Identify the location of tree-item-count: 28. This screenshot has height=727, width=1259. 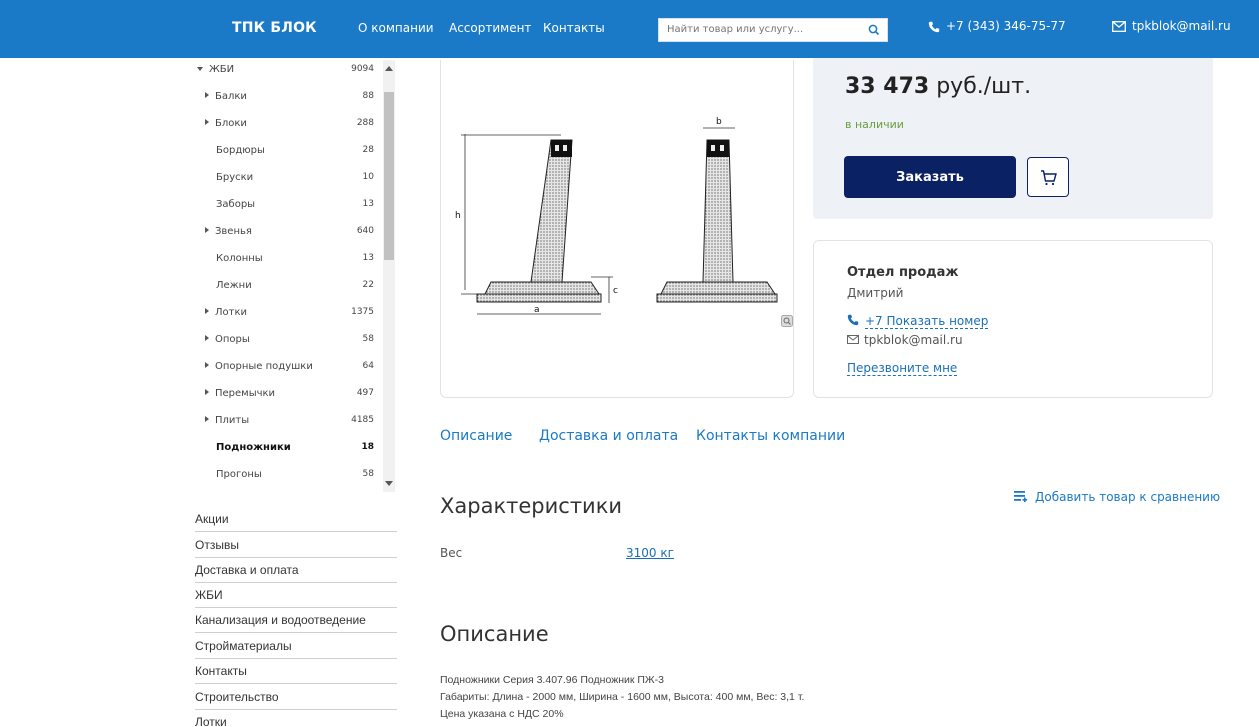
(368, 150).